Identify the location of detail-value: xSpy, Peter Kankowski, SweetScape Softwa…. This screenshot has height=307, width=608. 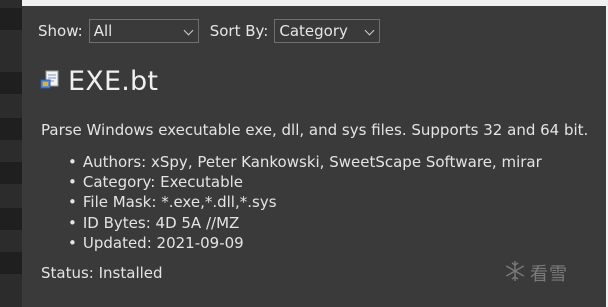
(346, 162).